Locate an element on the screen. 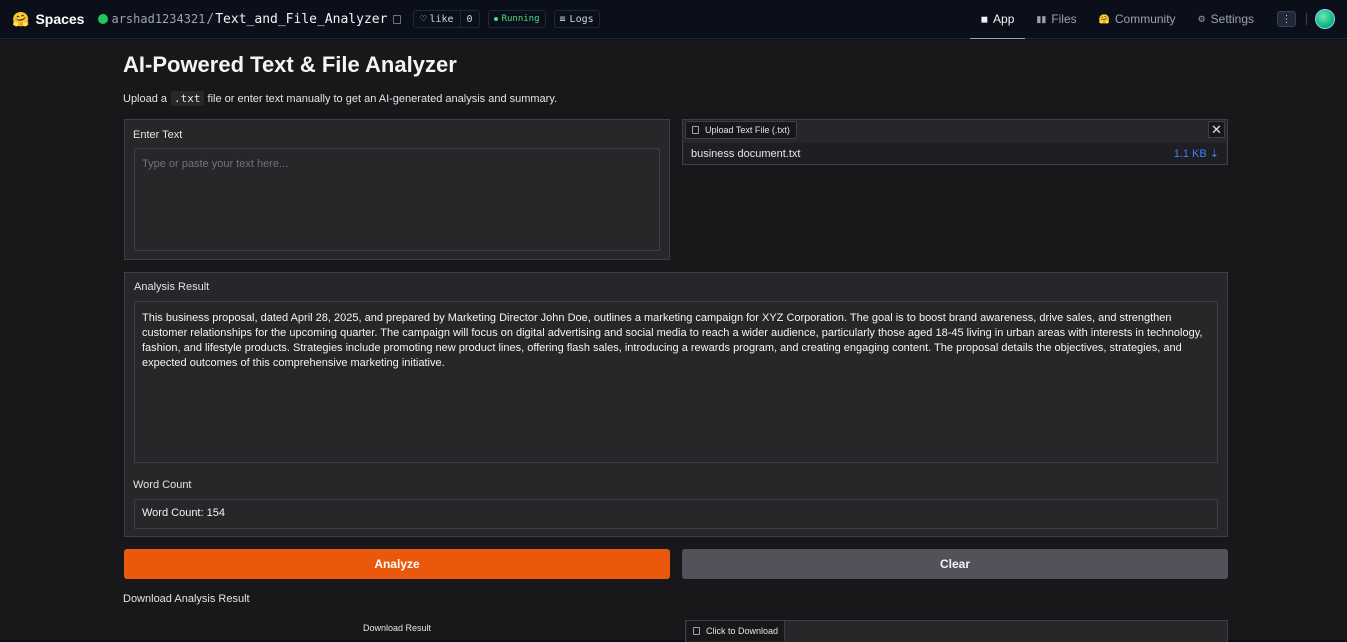  user-avatar is located at coordinates (1325, 19).